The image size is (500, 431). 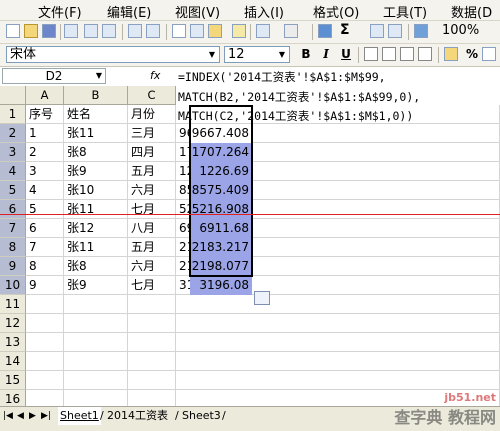 What do you see at coordinates (54, 76) in the screenshot?
I see `name-box: D2 ▼` at bounding box center [54, 76].